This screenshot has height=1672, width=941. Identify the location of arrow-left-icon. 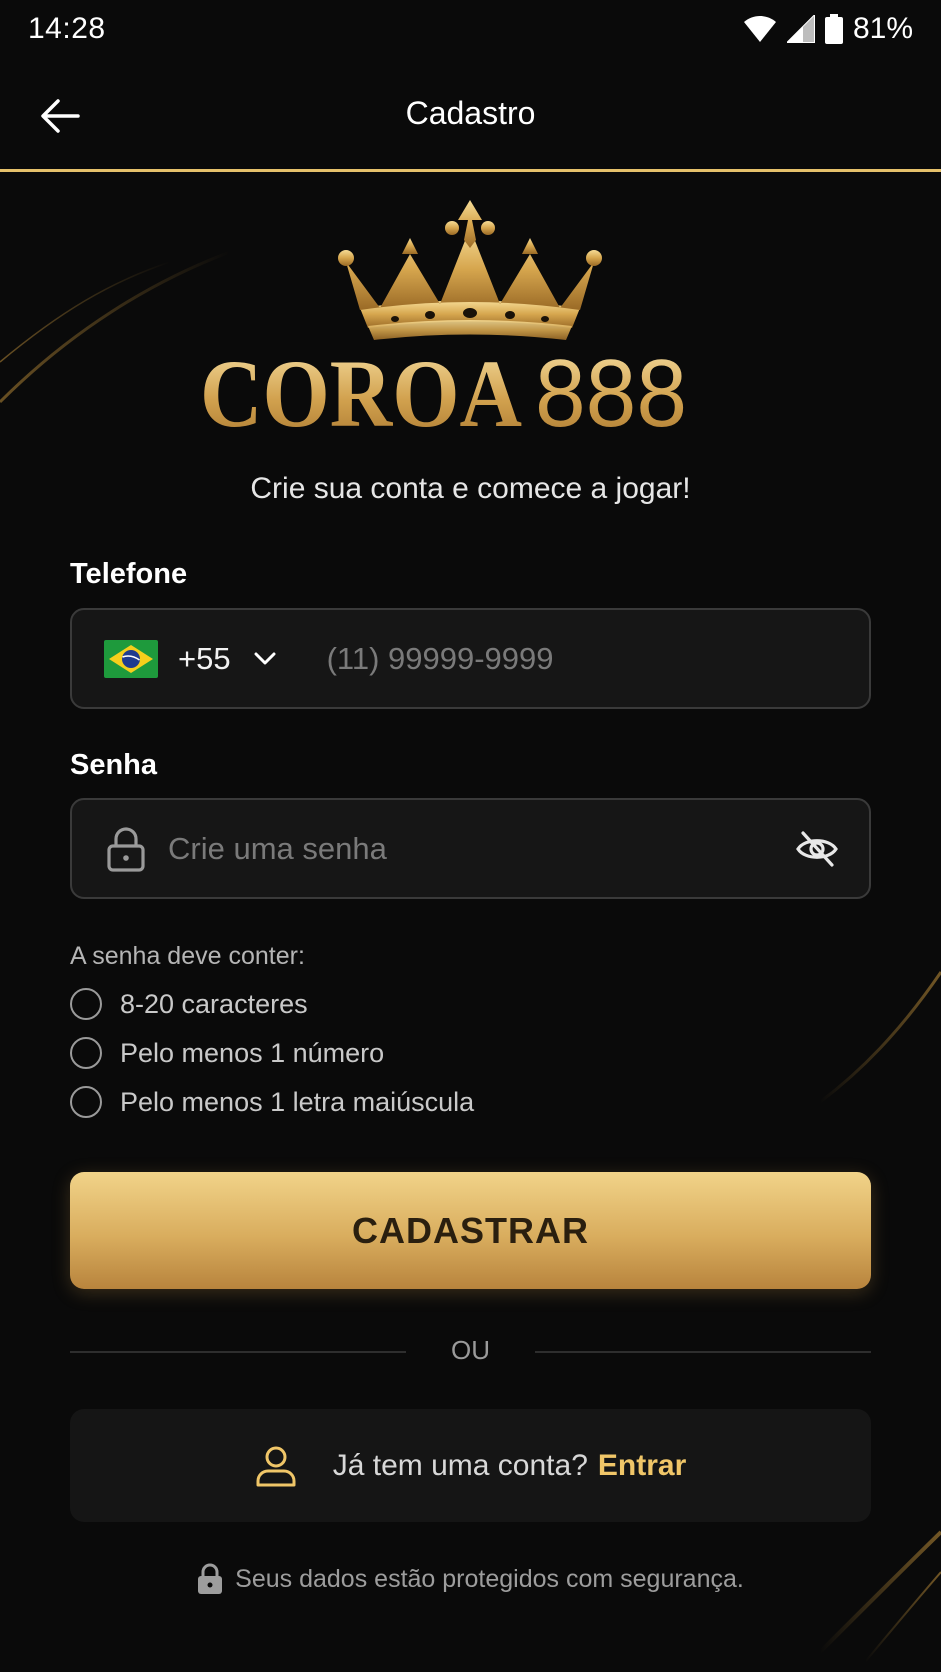
(60, 116).